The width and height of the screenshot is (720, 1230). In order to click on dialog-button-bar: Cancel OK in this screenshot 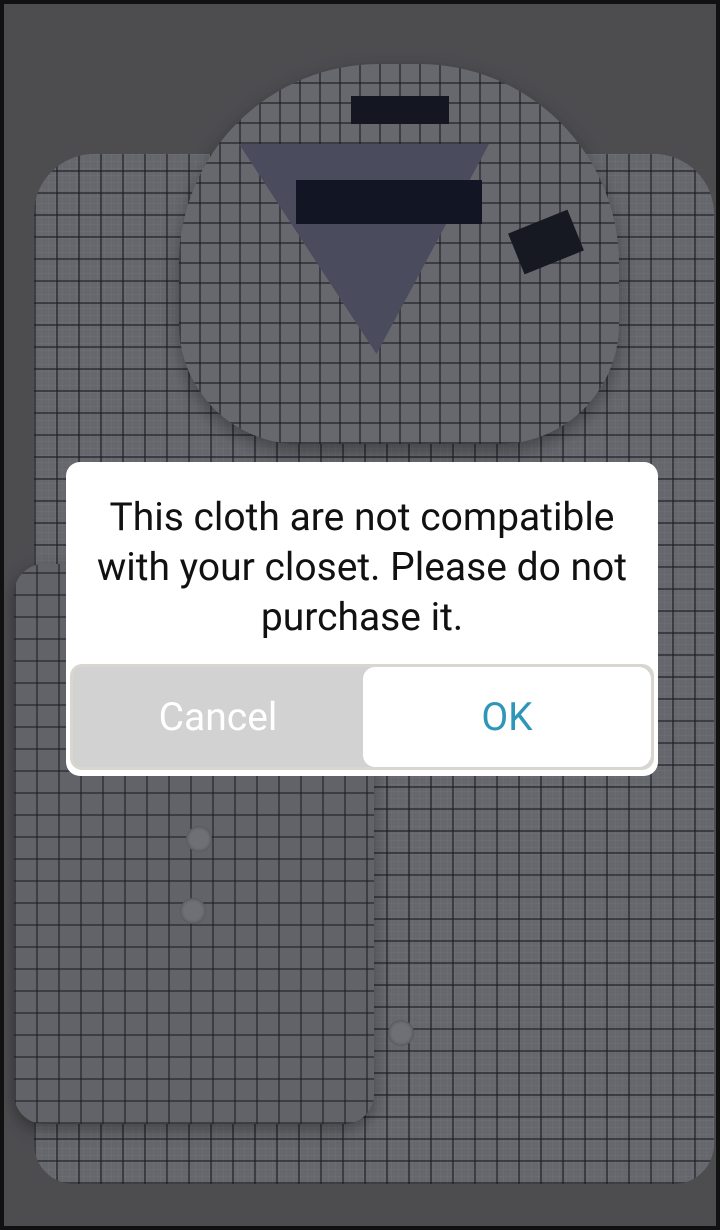, I will do `click(362, 717)`.